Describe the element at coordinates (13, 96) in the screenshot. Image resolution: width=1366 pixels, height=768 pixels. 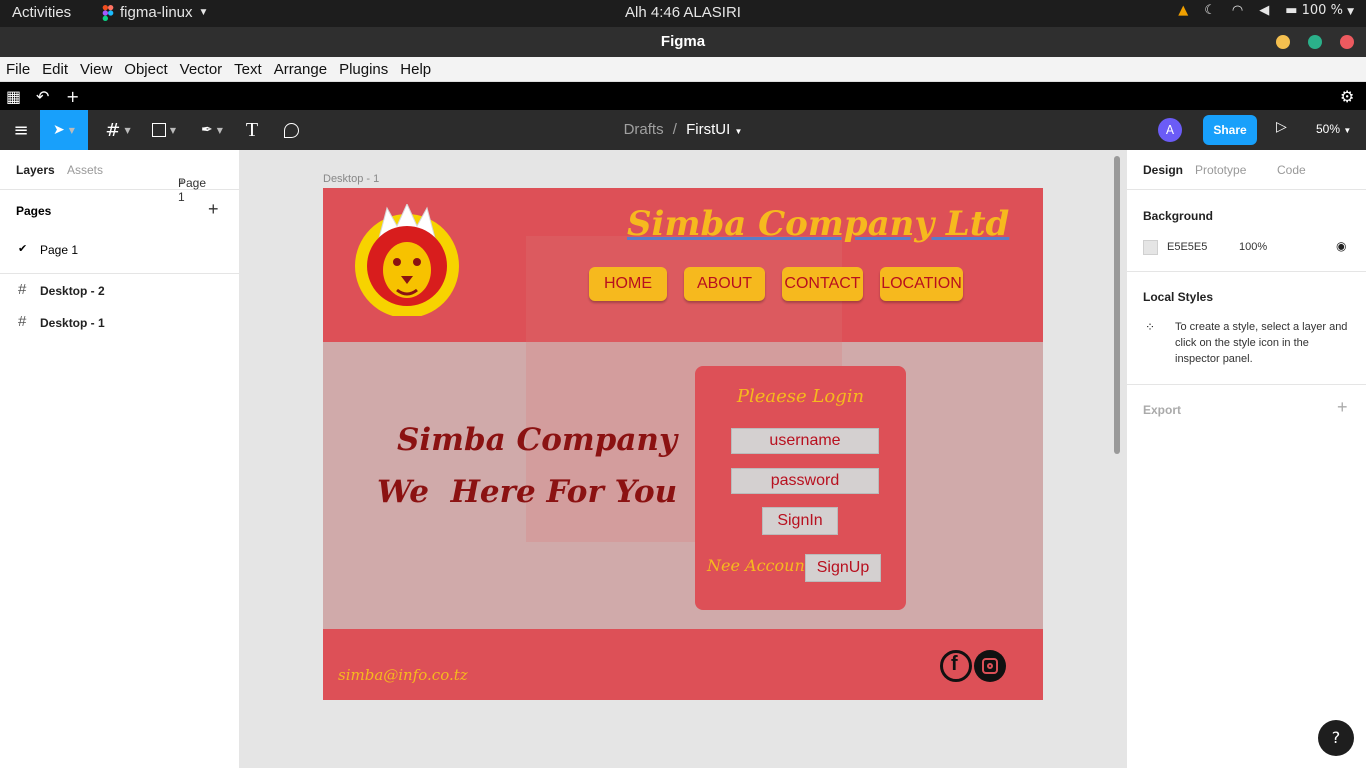
I see `grid-home-icon: ▦` at that location.